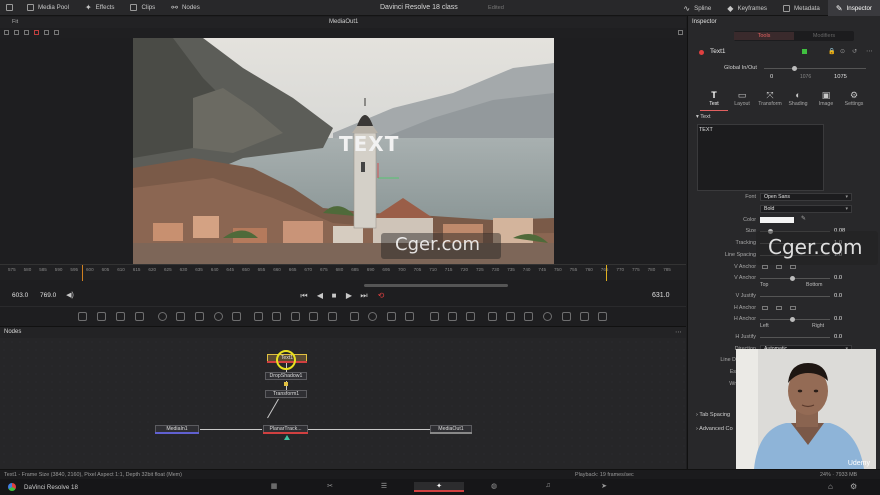 The width and height of the screenshot is (880, 495). Describe the element at coordinates (434, 316) in the screenshot. I see `tracker-tool-icon` at that location.